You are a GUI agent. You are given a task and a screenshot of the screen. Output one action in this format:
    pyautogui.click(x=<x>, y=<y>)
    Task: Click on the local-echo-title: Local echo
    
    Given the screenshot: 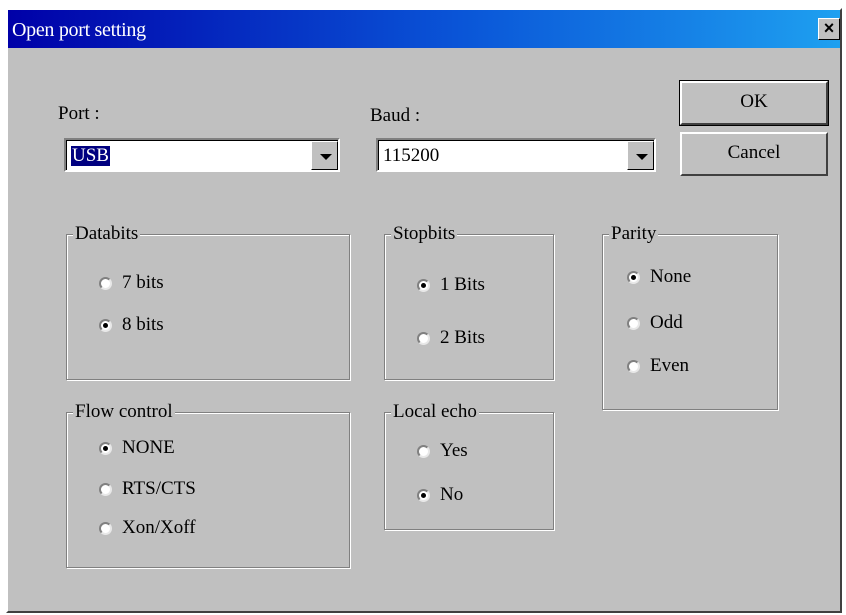 What is the action you would take?
    pyautogui.click(x=435, y=412)
    